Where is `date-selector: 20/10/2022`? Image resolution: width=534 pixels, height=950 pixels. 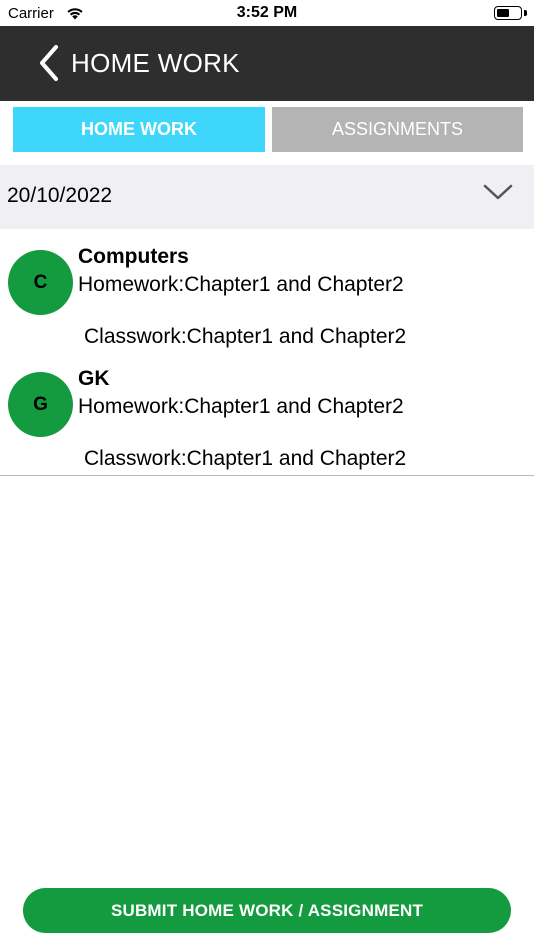 date-selector: 20/10/2022 is located at coordinates (267, 197).